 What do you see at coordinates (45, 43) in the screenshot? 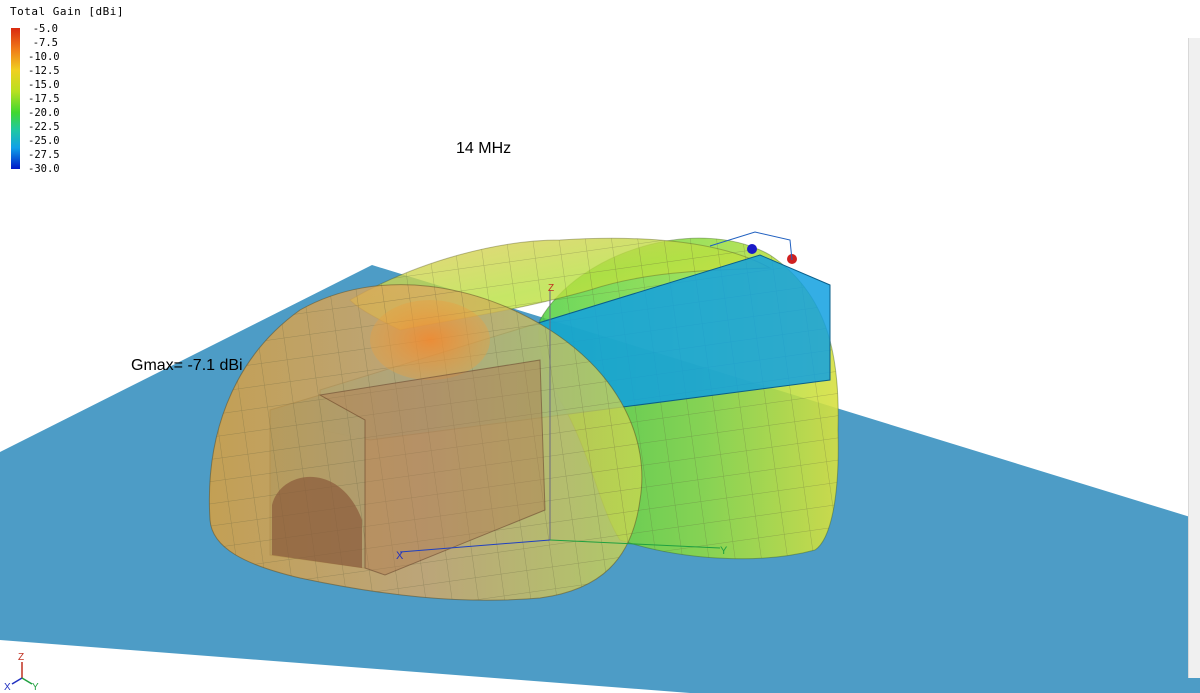
I see `legend-tick: -7.5` at bounding box center [45, 43].